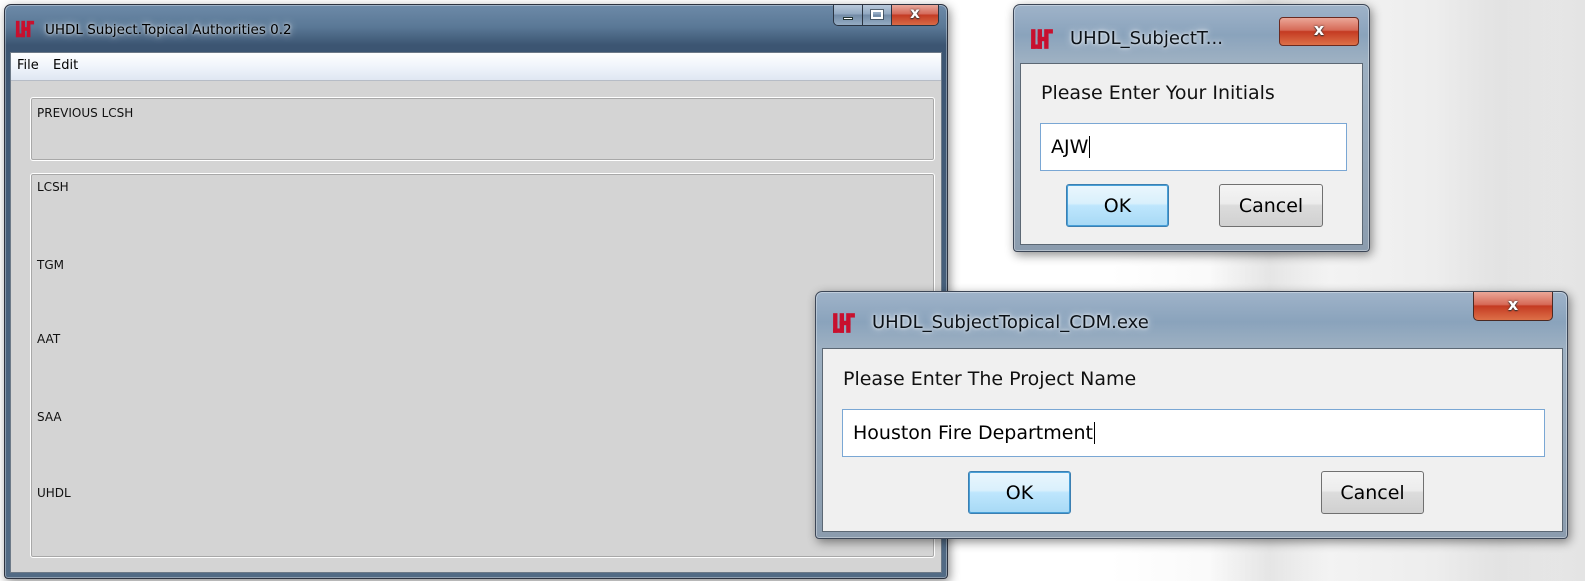 The width and height of the screenshot is (1585, 581). What do you see at coordinates (848, 15) in the screenshot?
I see `minimize-button` at bounding box center [848, 15].